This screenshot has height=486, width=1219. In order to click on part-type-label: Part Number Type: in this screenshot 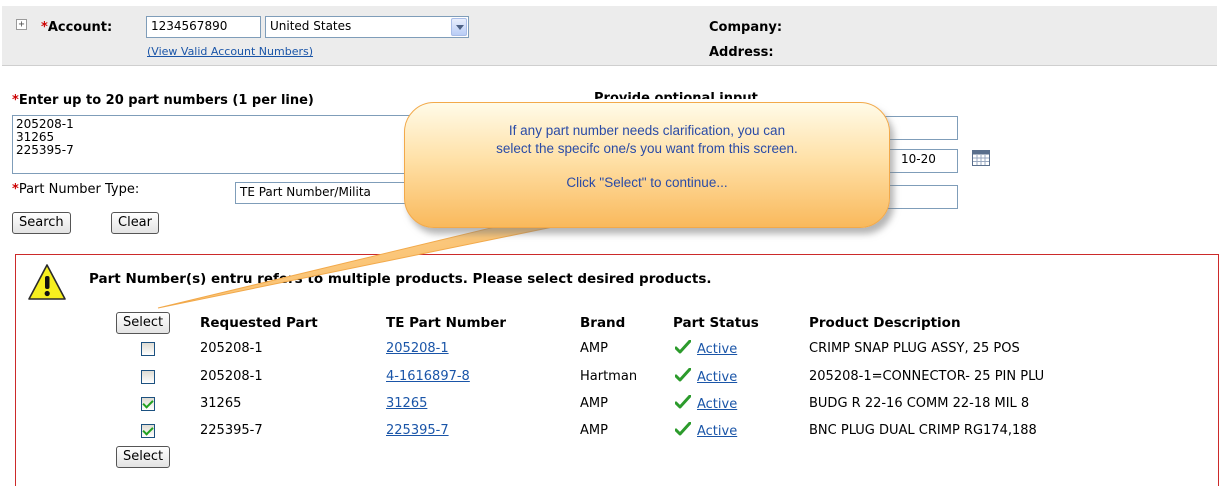, I will do `click(79, 189)`.